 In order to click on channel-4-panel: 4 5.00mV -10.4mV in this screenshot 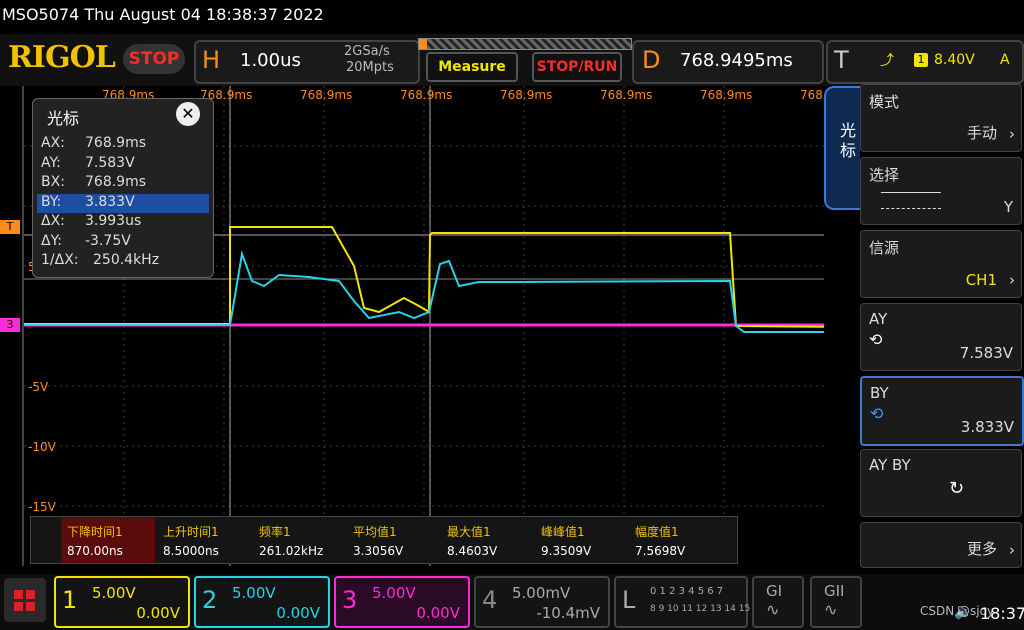, I will do `click(542, 602)`.